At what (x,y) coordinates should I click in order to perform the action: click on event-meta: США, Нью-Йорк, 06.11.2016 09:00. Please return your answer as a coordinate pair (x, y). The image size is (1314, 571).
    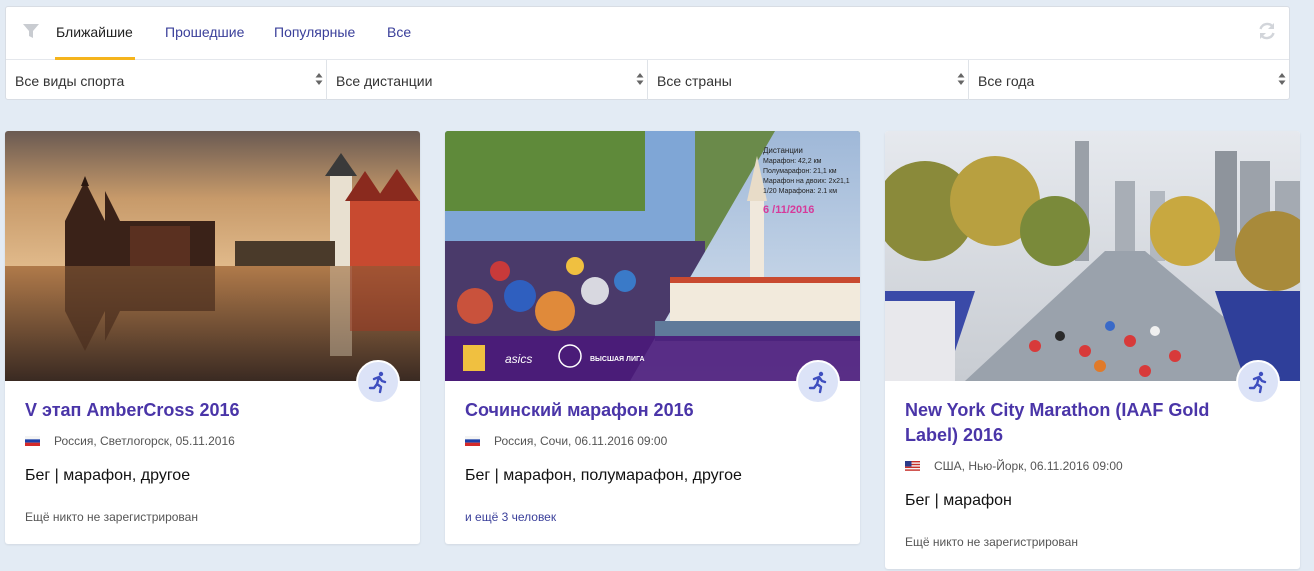
    Looking at the image, I should click on (1092, 466).